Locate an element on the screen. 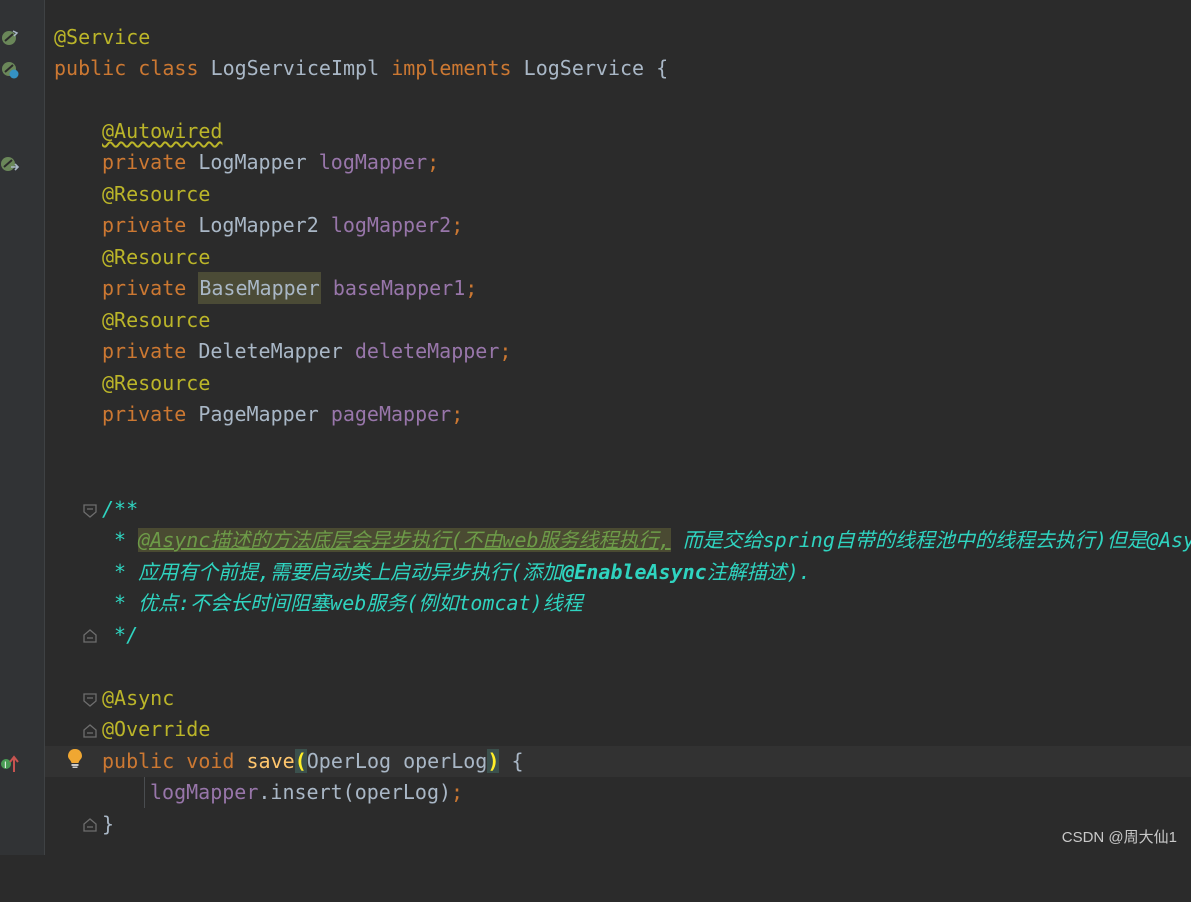 The image size is (1191, 902). method-params: OperLog operLog is located at coordinates (397, 761).